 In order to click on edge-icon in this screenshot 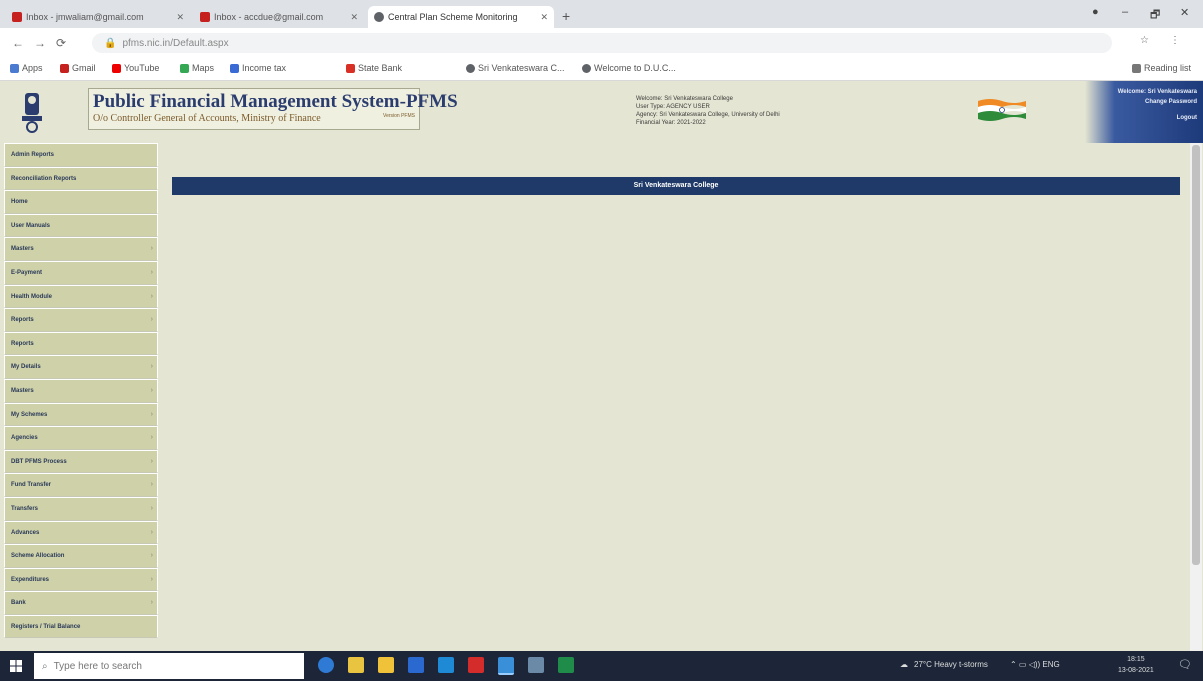, I will do `click(446, 665)`.